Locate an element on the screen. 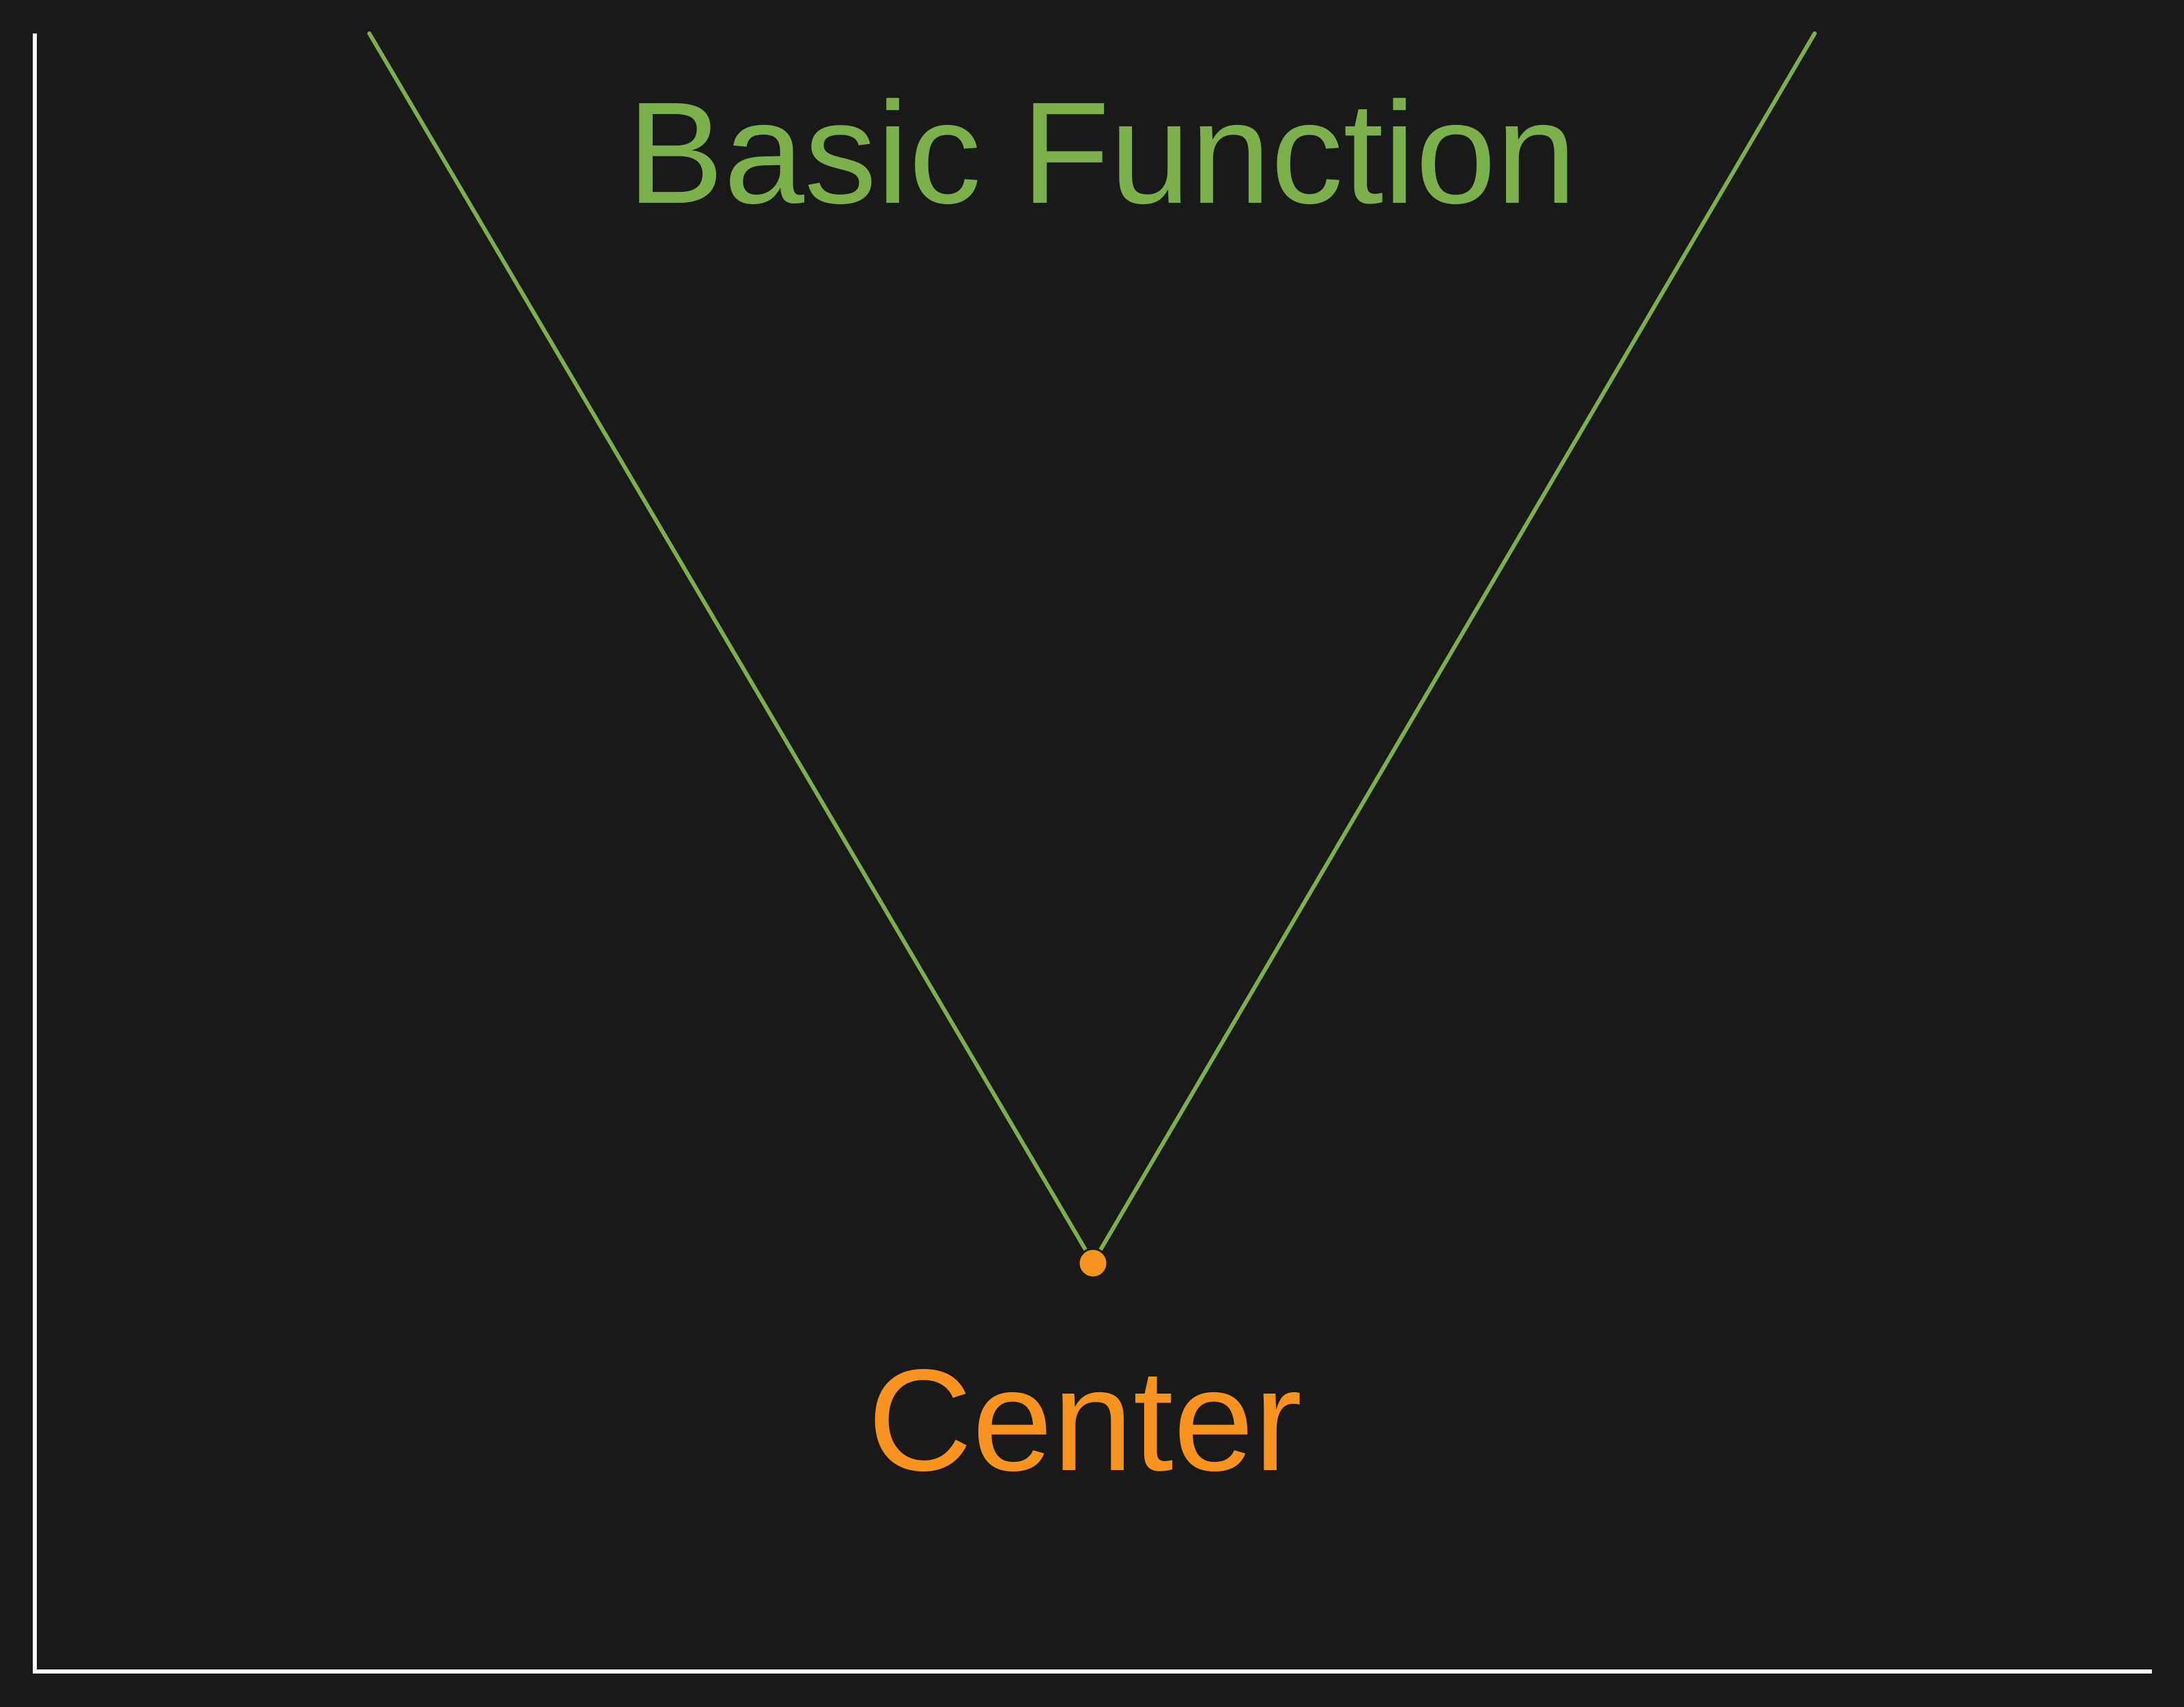 This screenshot has width=2184, height=1707. function-title: Basic Function is located at coordinates (1101, 153).